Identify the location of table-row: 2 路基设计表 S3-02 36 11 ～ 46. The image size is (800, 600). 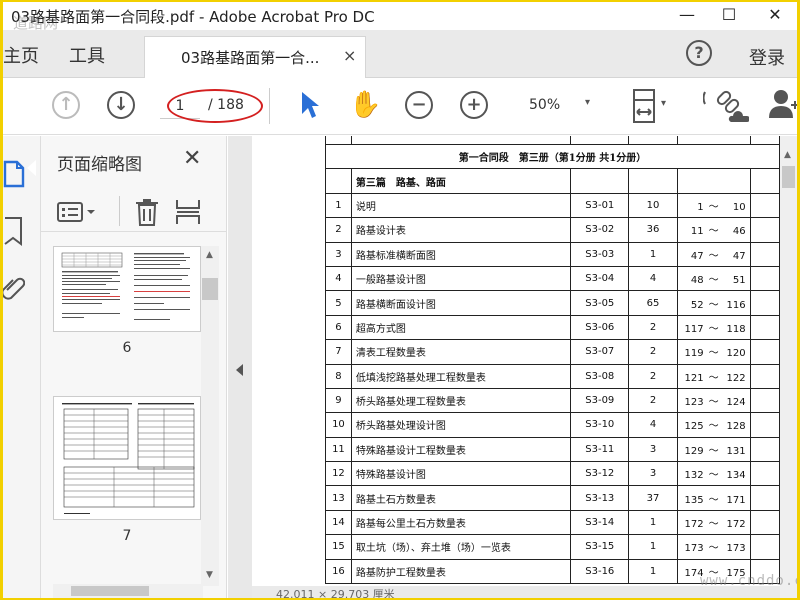
(552, 230).